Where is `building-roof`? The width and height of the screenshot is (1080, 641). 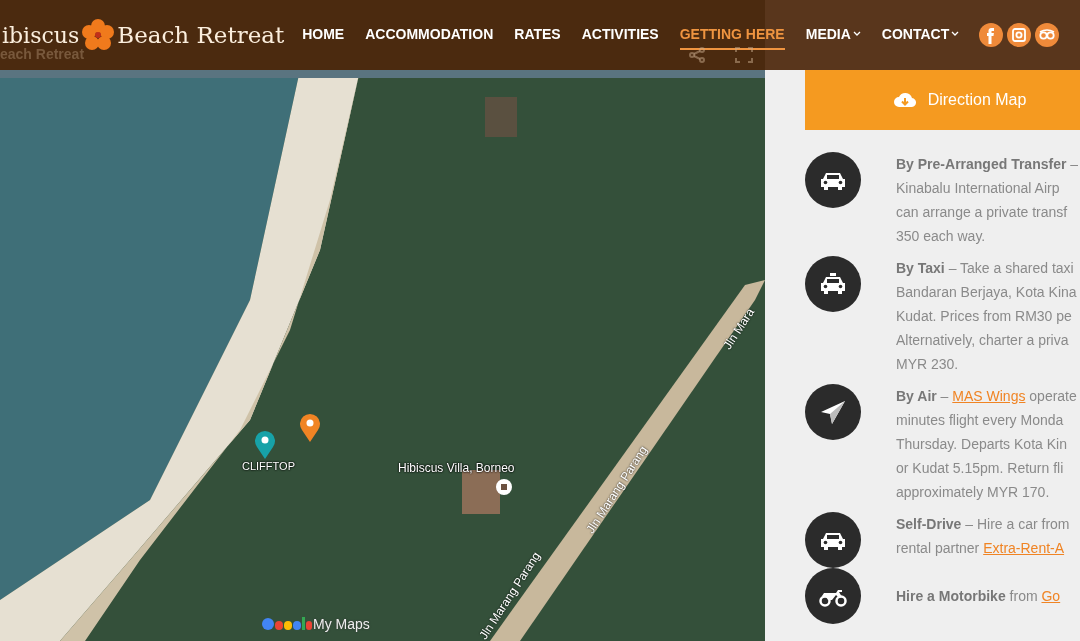 building-roof is located at coordinates (501, 117).